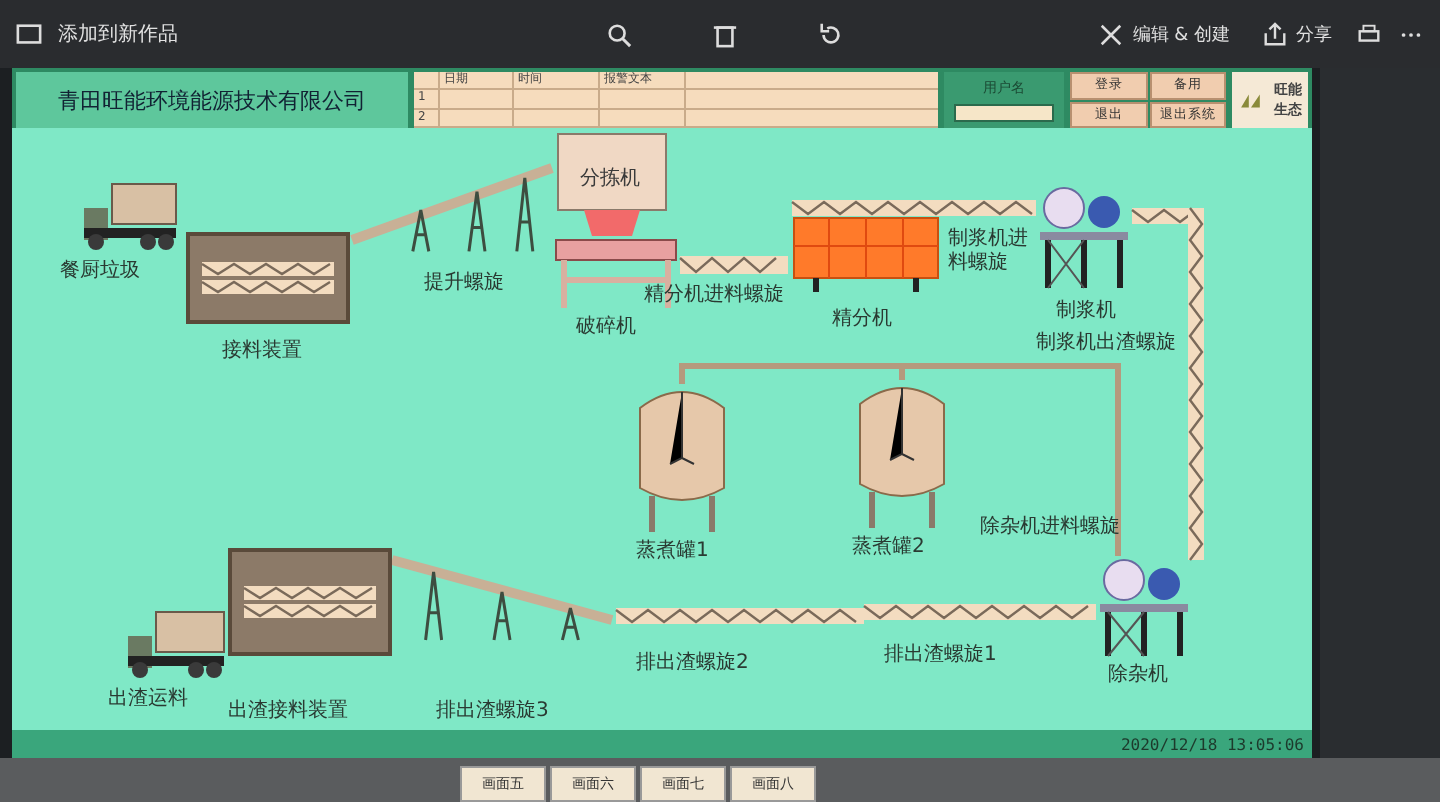  What do you see at coordinates (989, 252) in the screenshot?
I see `equipment-label: 制浆机进料螺旋` at bounding box center [989, 252].